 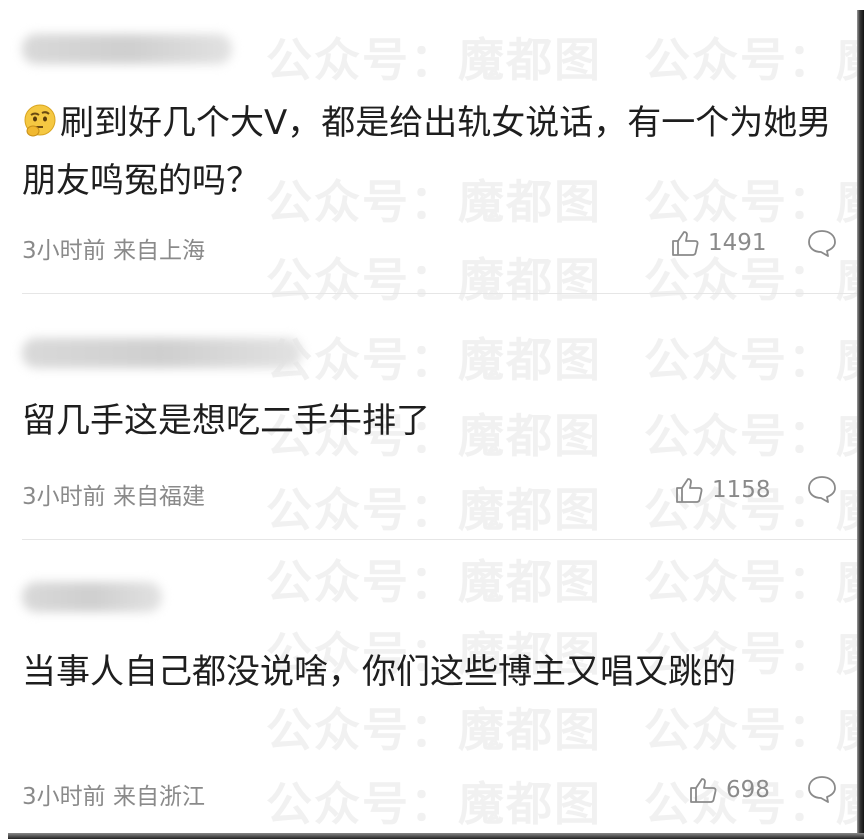 I want to click on like-button: 1491, so click(x=718, y=243).